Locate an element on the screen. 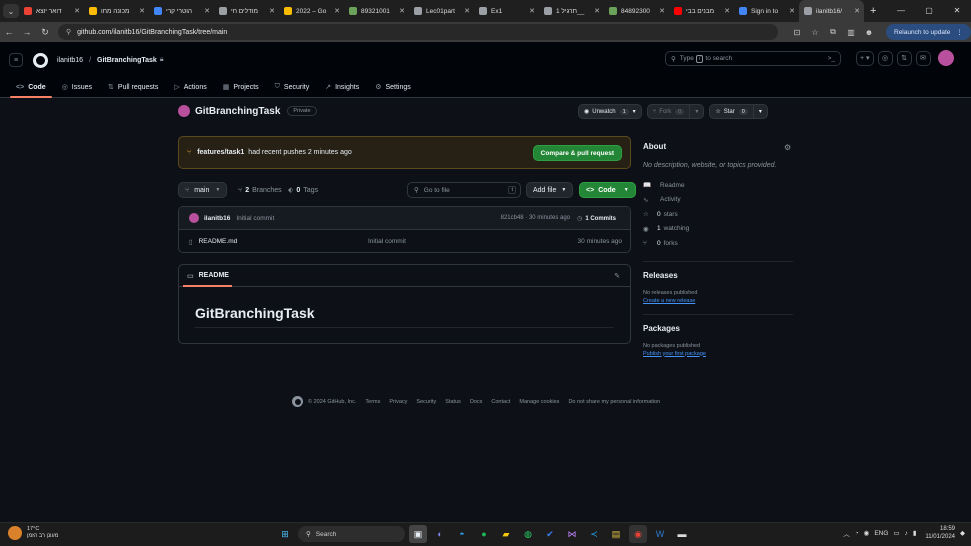 The image size is (971, 546). new-tab-button: + is located at coordinates (873, 11).